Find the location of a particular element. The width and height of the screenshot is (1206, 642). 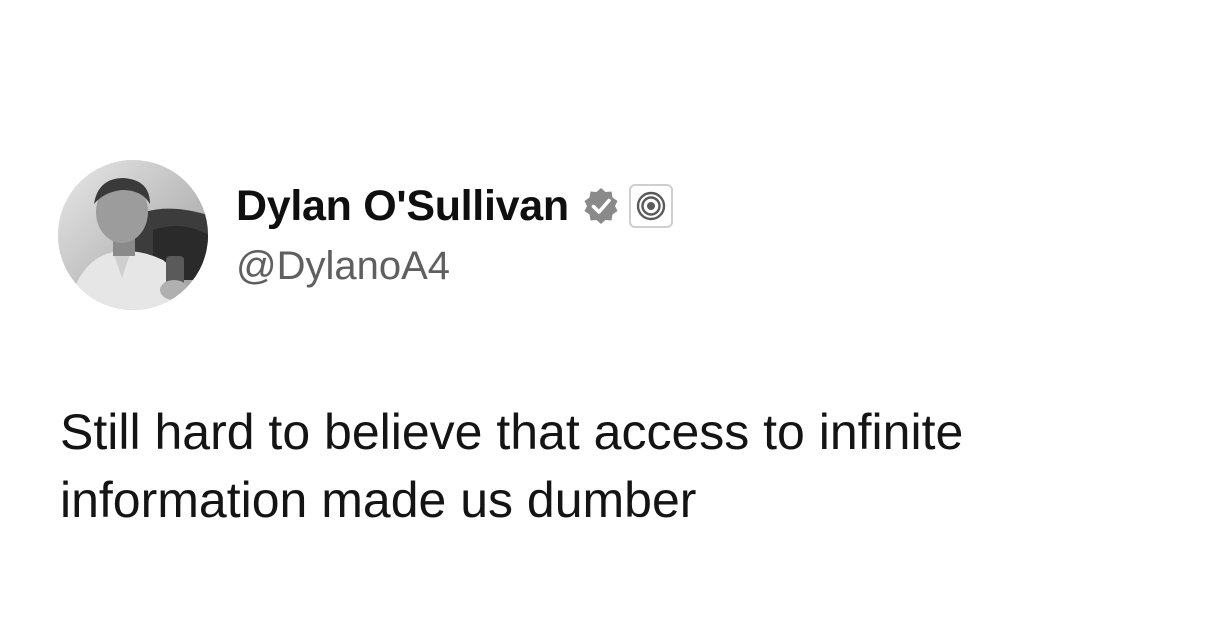

tweet-text-line: information made us dumber is located at coordinates (378, 500).